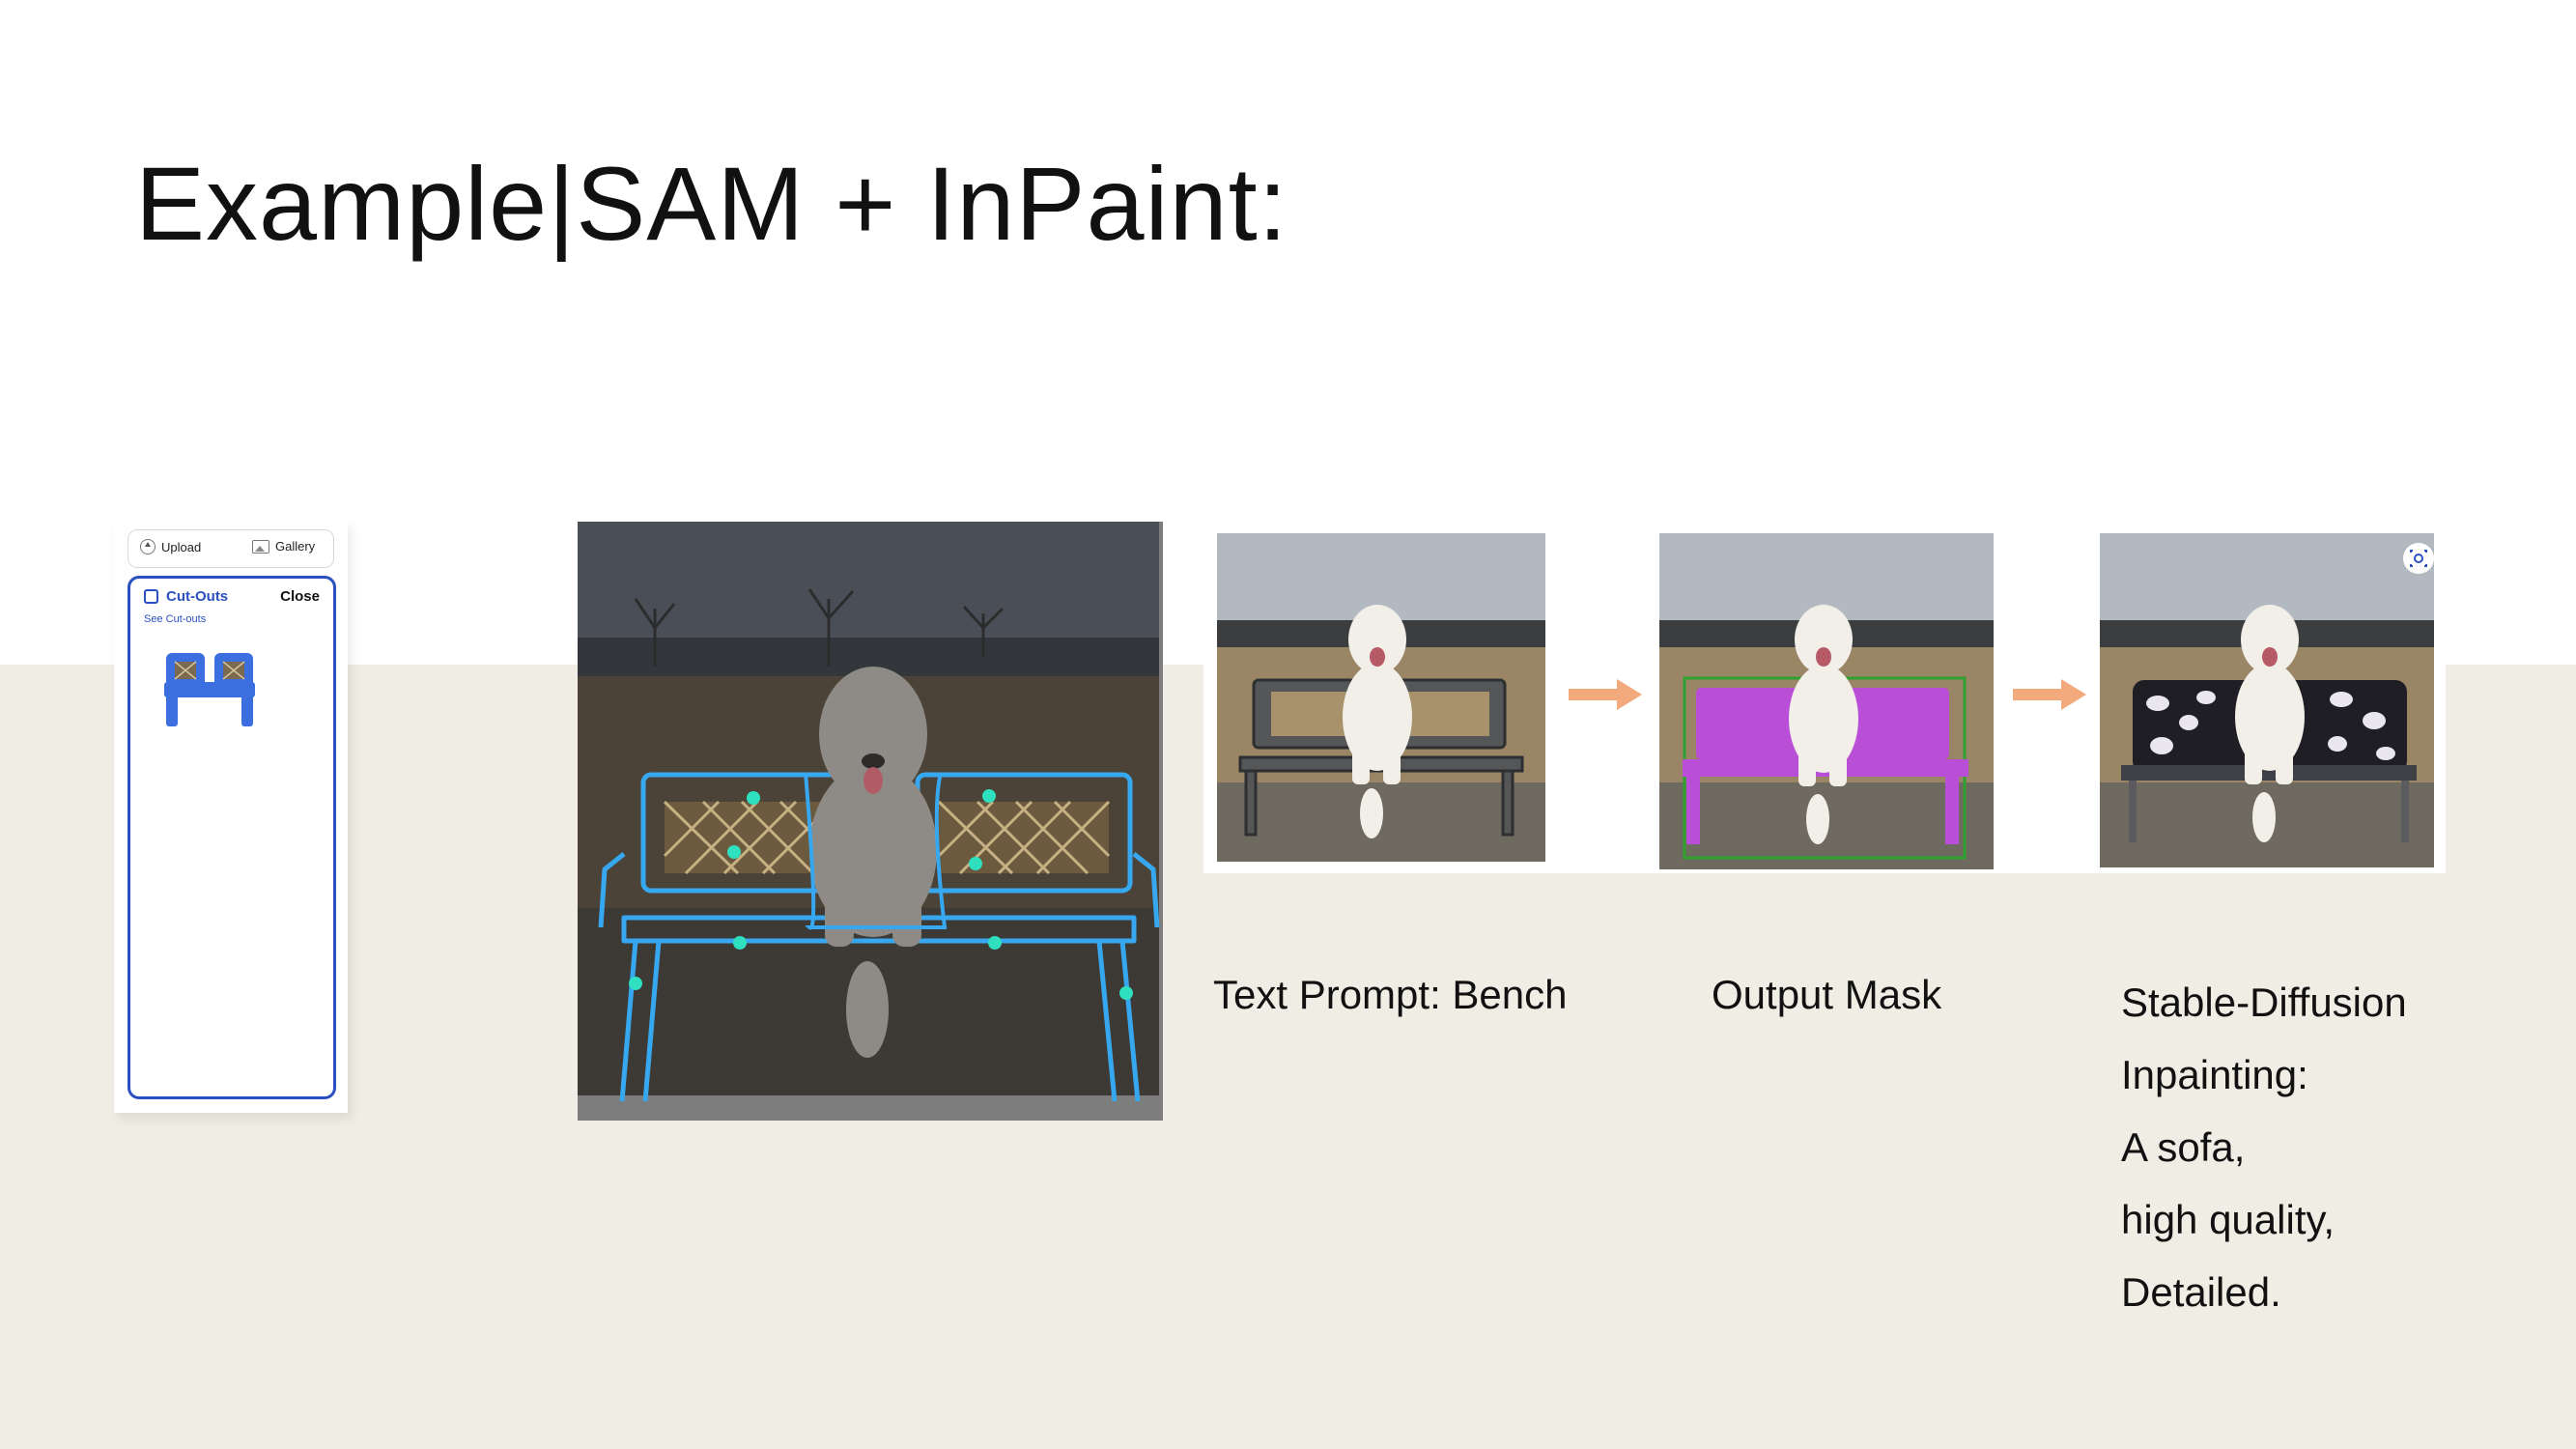  Describe the element at coordinates (230, 548) in the screenshot. I see `app-toolbar: Upload Gallery` at that location.